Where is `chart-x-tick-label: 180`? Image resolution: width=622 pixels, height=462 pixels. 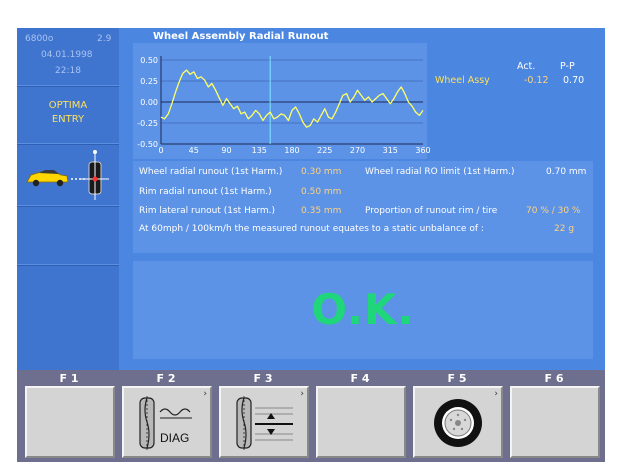
chart-x-tick-label: 180 is located at coordinates (291, 150).